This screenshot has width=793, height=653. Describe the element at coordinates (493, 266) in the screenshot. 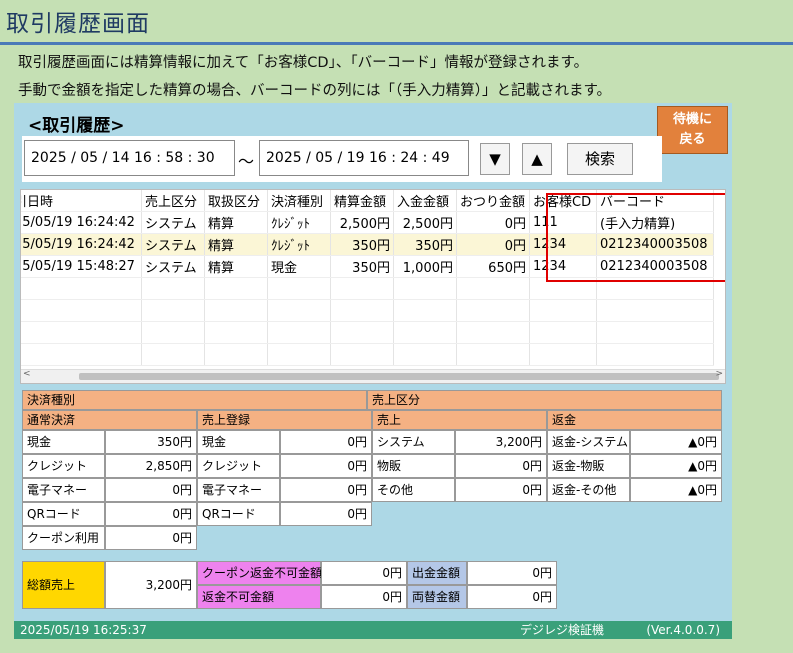

I see `cell-change-amount: 650円` at that location.